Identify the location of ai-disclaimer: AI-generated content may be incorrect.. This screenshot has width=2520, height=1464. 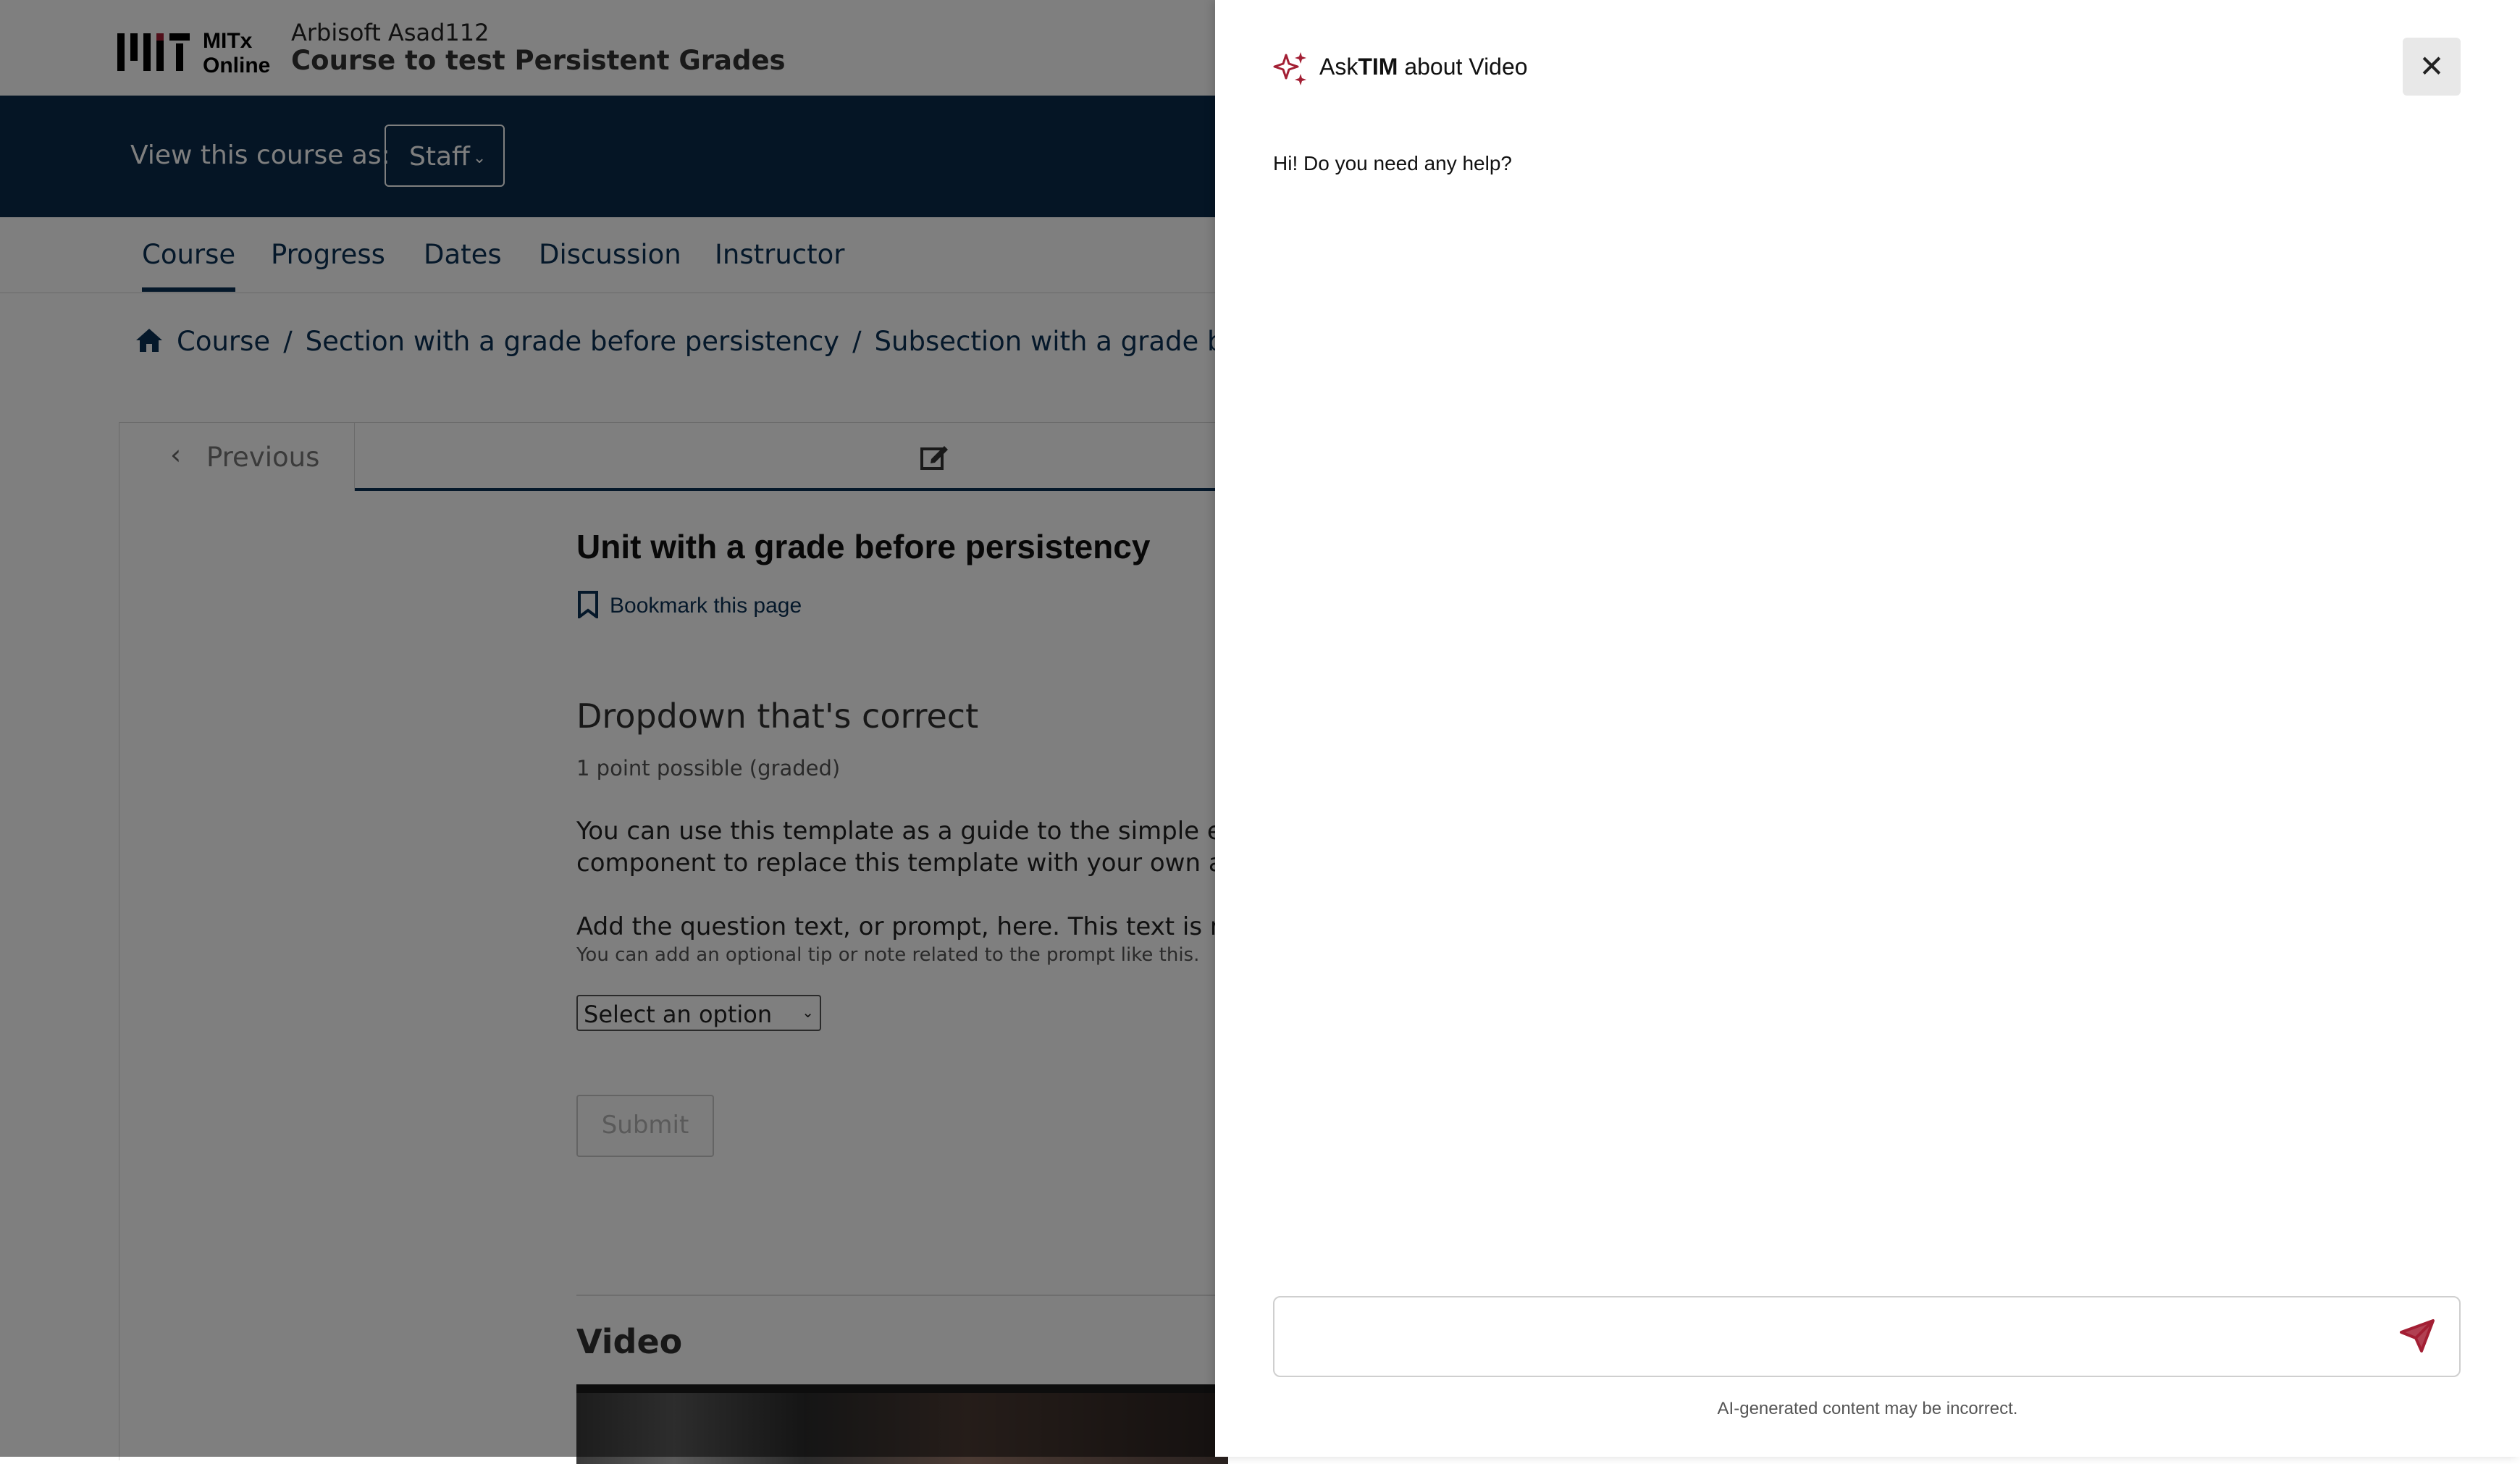
(1867, 1408).